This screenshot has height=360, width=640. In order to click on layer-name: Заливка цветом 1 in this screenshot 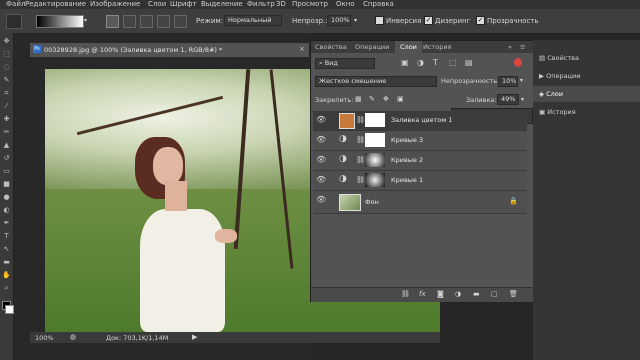, I will do `click(421, 120)`.